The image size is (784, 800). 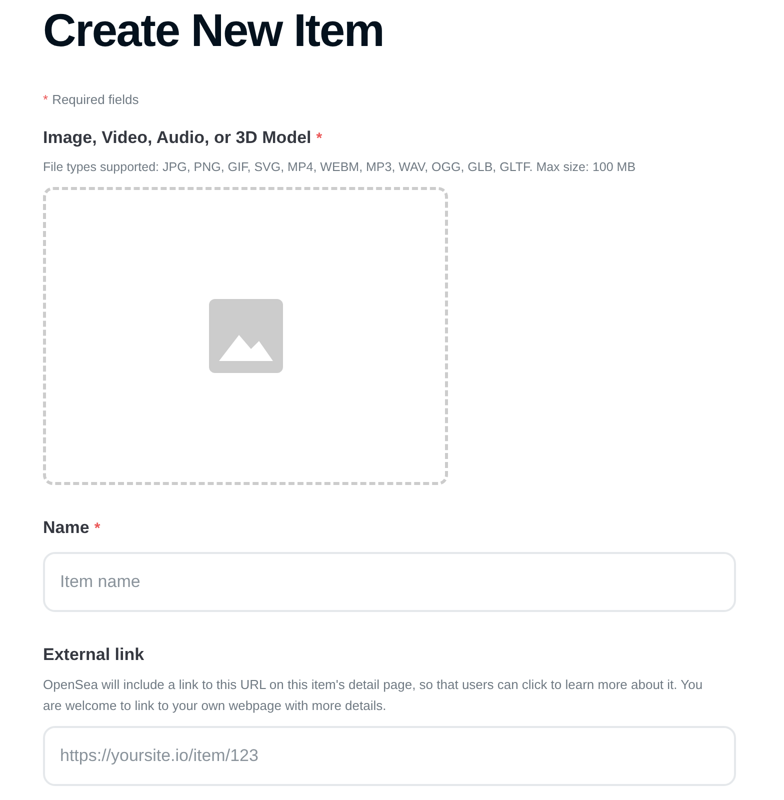 I want to click on page-title: Create New Item, so click(x=214, y=30).